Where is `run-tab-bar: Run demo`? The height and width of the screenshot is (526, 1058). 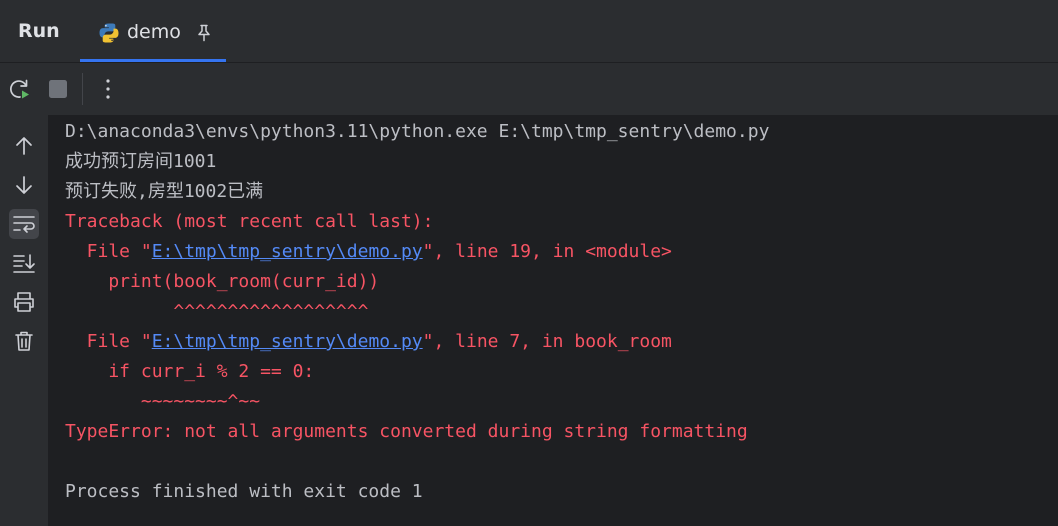
run-tab-bar: Run demo is located at coordinates (529, 31).